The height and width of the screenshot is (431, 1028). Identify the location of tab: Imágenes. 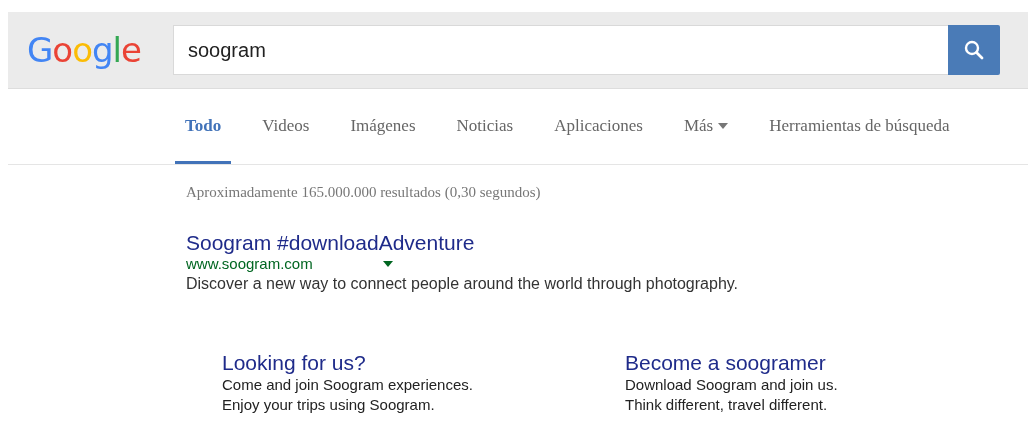
(383, 126).